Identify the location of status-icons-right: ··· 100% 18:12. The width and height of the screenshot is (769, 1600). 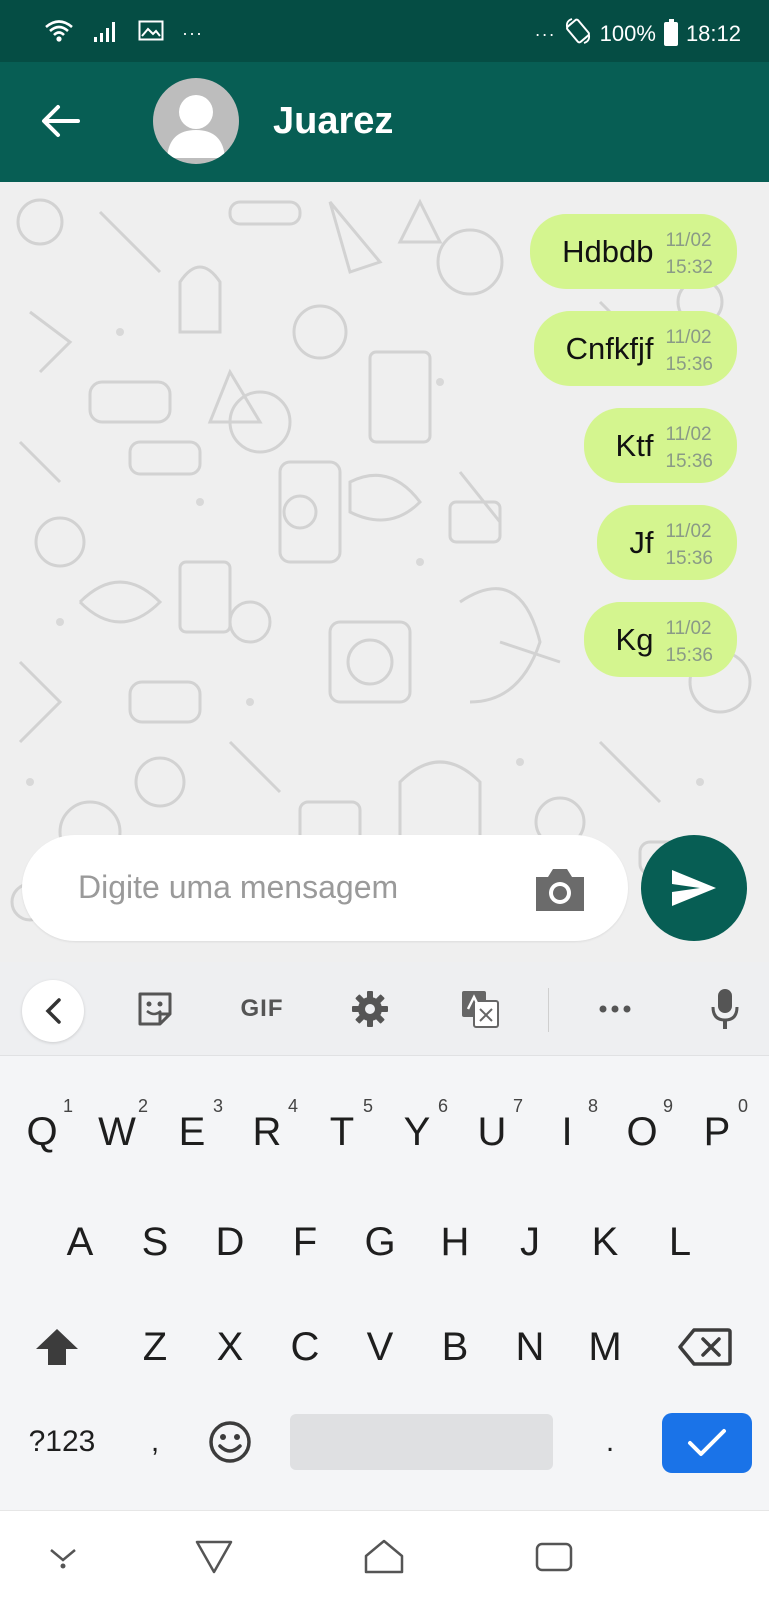
(638, 34).